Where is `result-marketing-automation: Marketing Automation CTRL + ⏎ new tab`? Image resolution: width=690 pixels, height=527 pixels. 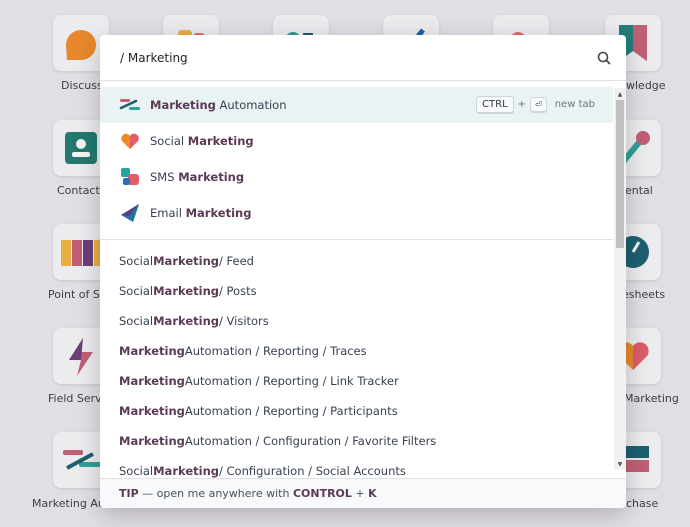
result-marketing-automation: Marketing Automation CTRL + ⏎ new tab is located at coordinates (356, 105).